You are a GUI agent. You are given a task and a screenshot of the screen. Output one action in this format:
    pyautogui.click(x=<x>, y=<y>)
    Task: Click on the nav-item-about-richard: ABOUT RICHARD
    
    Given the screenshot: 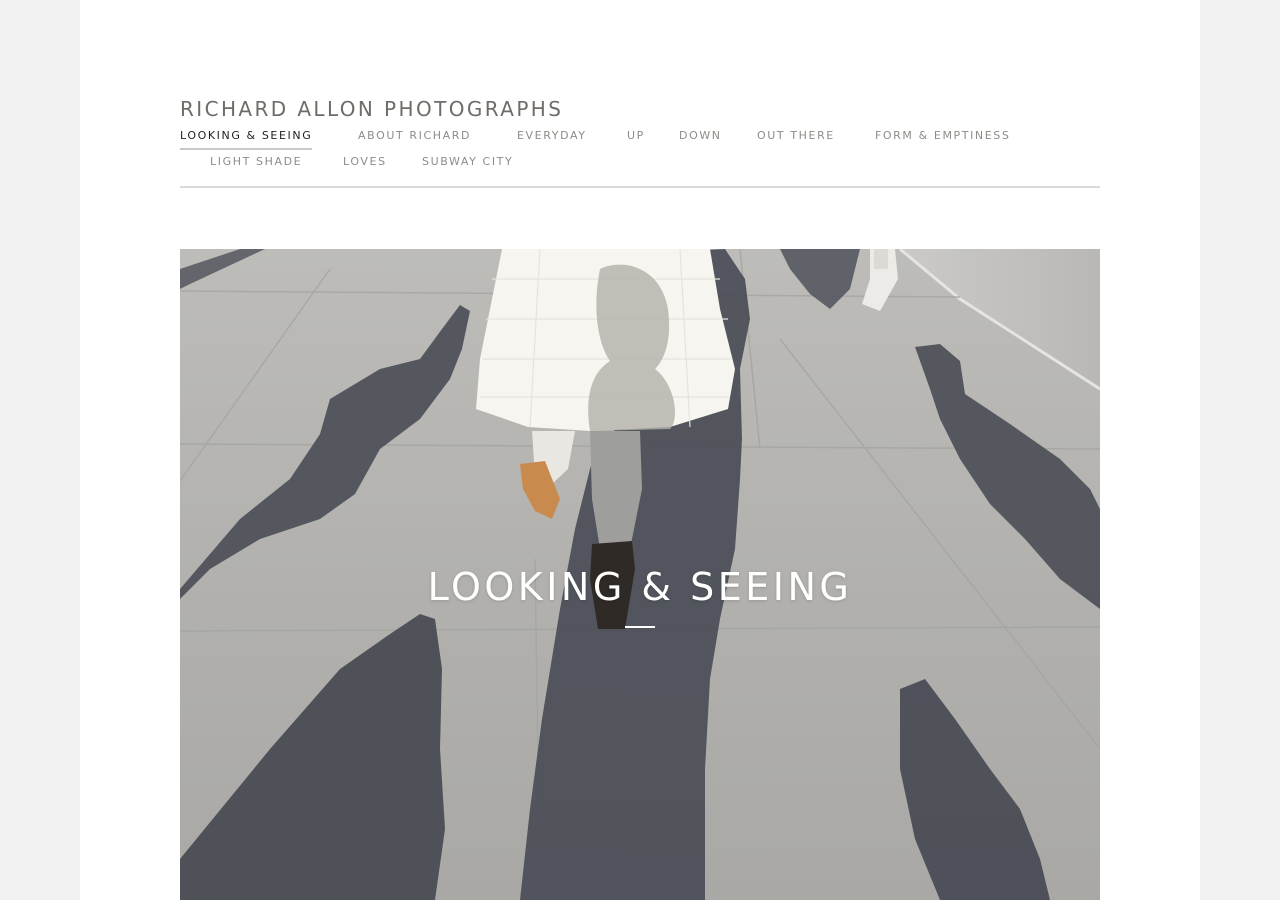 What is the action you would take?
    pyautogui.click(x=414, y=138)
    